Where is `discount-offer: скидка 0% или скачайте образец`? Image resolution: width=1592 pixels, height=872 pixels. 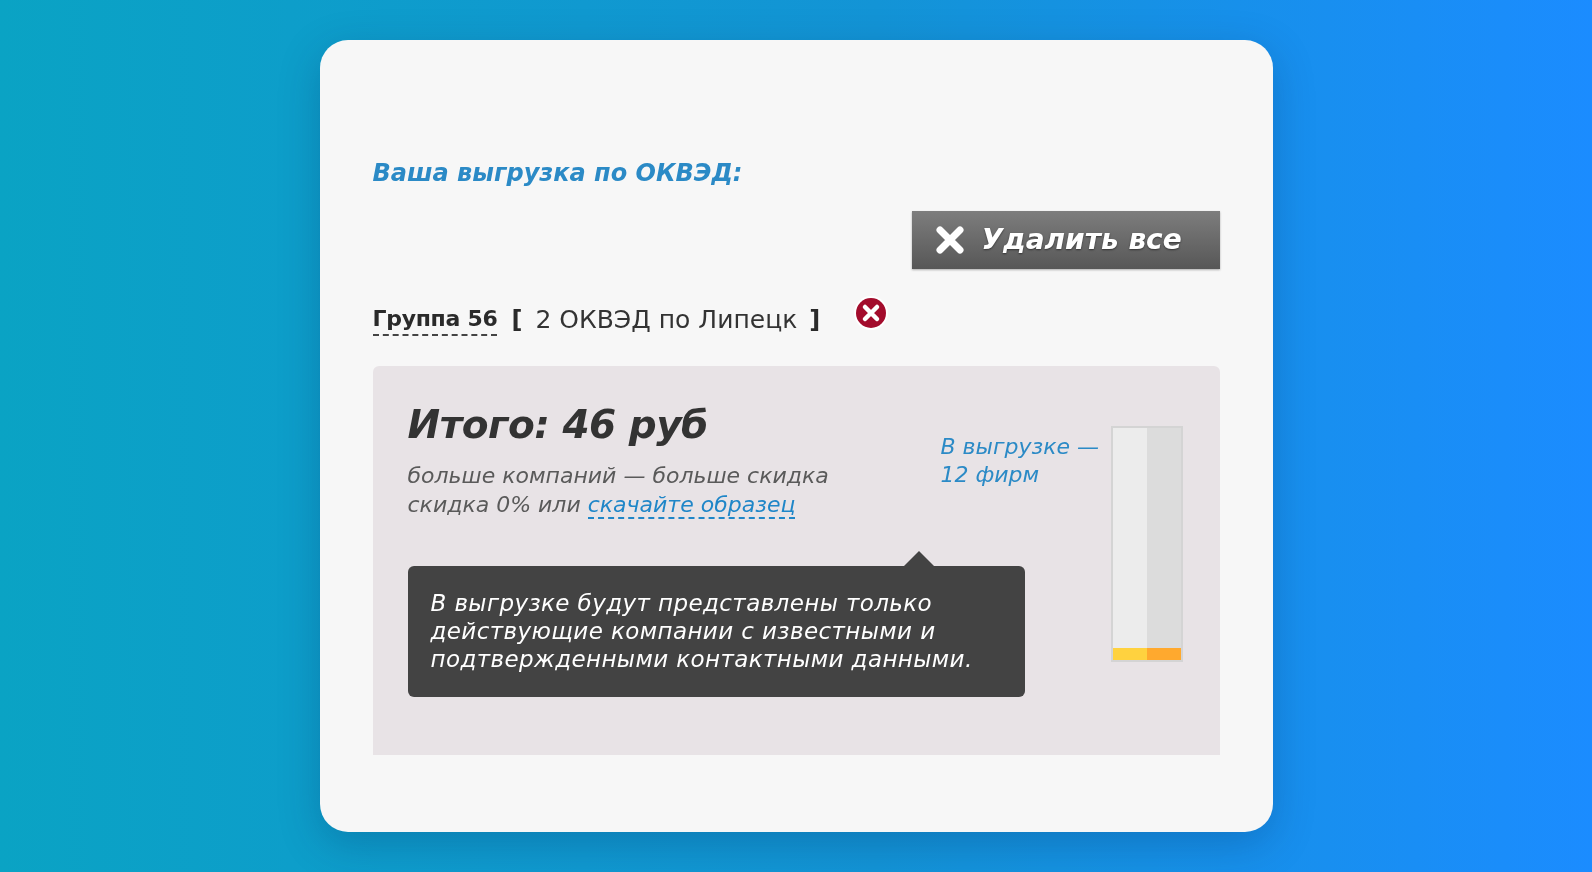 discount-offer: скидка 0% или скачайте образец is located at coordinates (602, 505).